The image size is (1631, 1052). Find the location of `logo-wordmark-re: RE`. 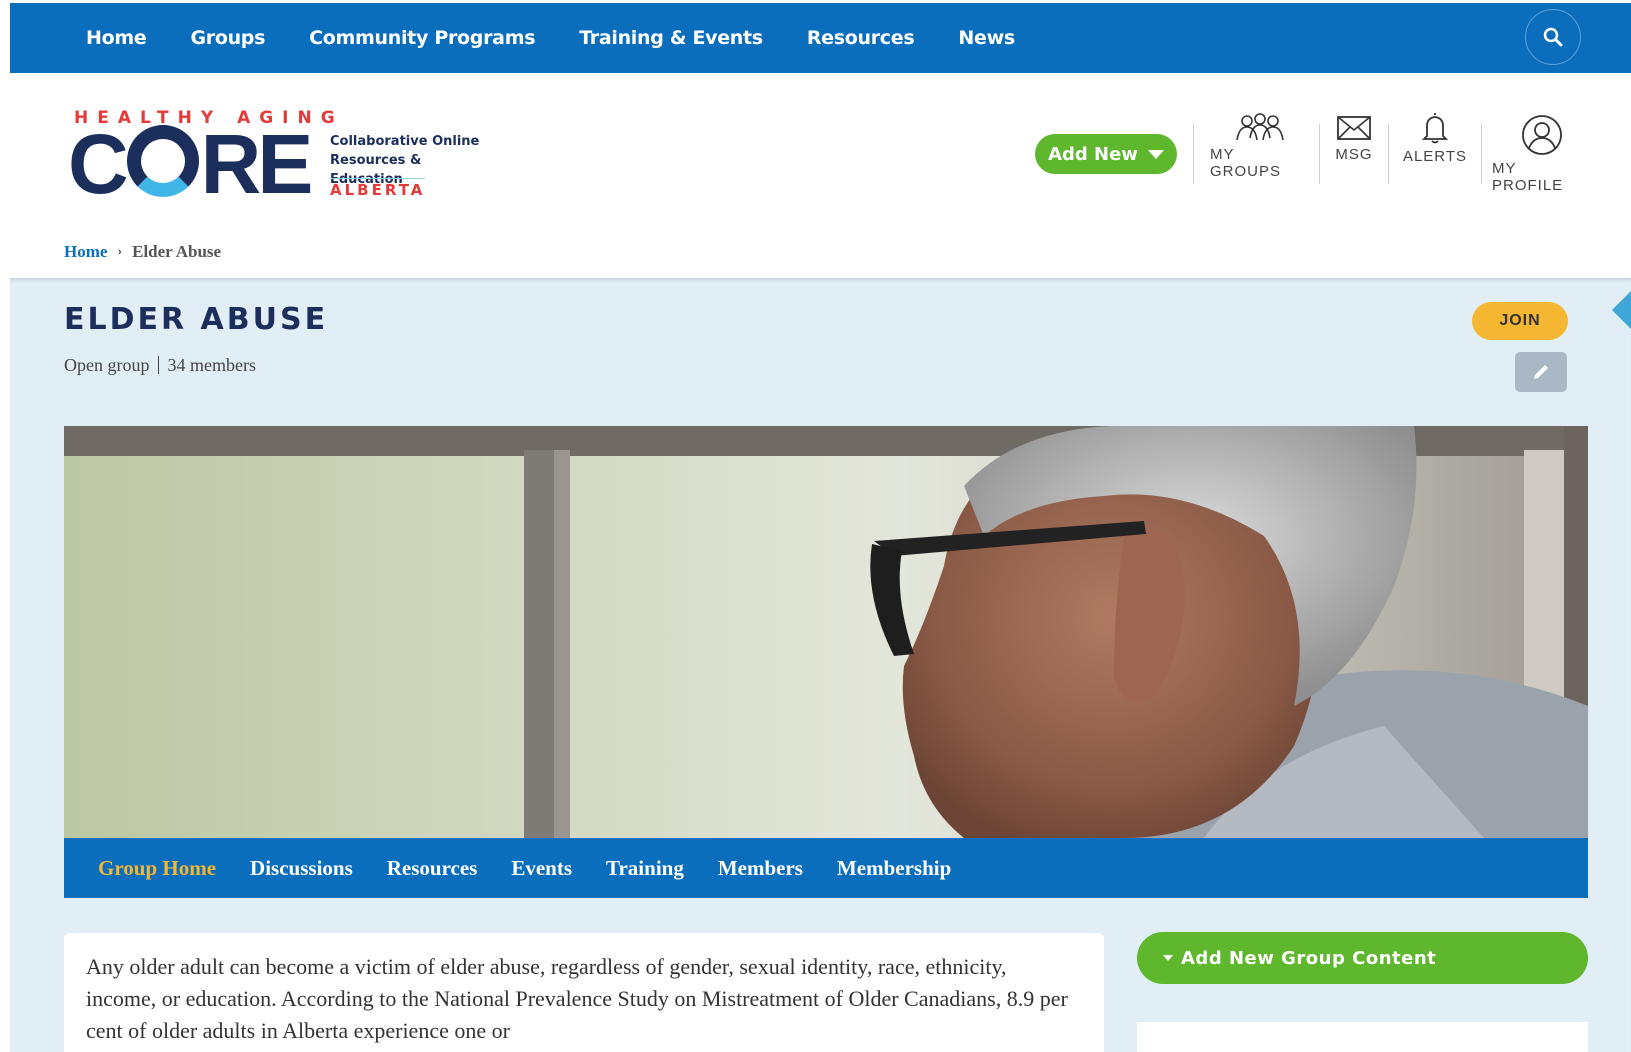

logo-wordmark-re: RE is located at coordinates (257, 164).